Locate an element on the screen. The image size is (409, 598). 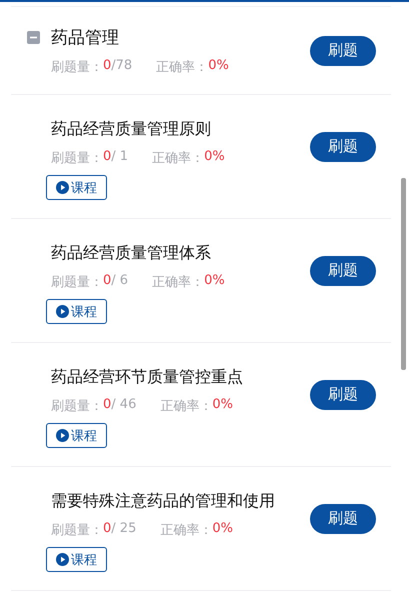
total-count: / 25 is located at coordinates (123, 529).